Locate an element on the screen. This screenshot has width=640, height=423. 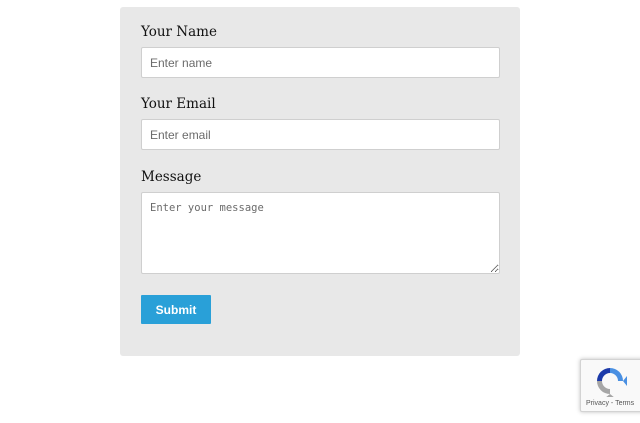
message-label: Message is located at coordinates (171, 177).